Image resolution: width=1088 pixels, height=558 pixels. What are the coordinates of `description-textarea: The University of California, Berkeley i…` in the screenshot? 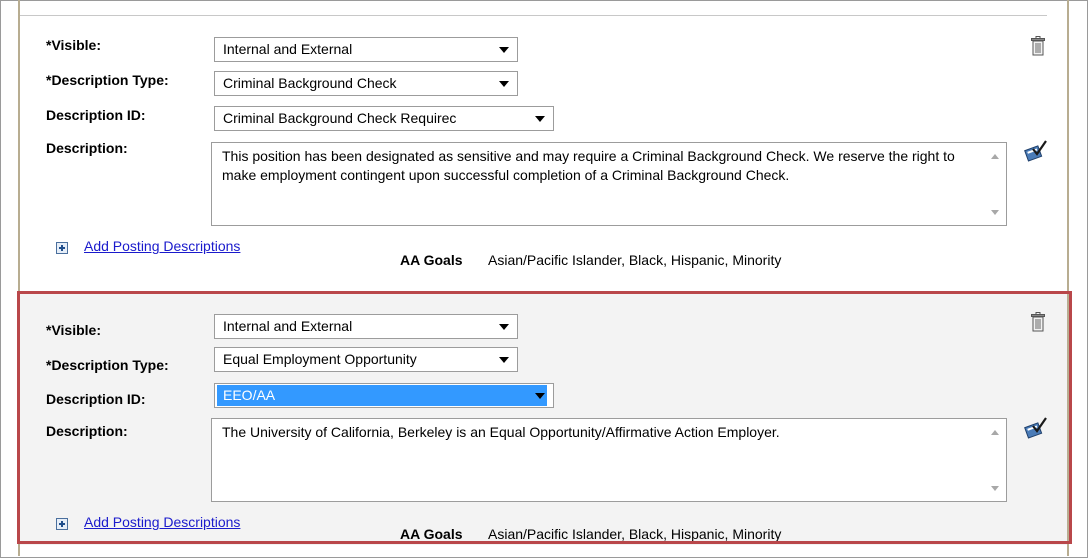 It's located at (609, 460).